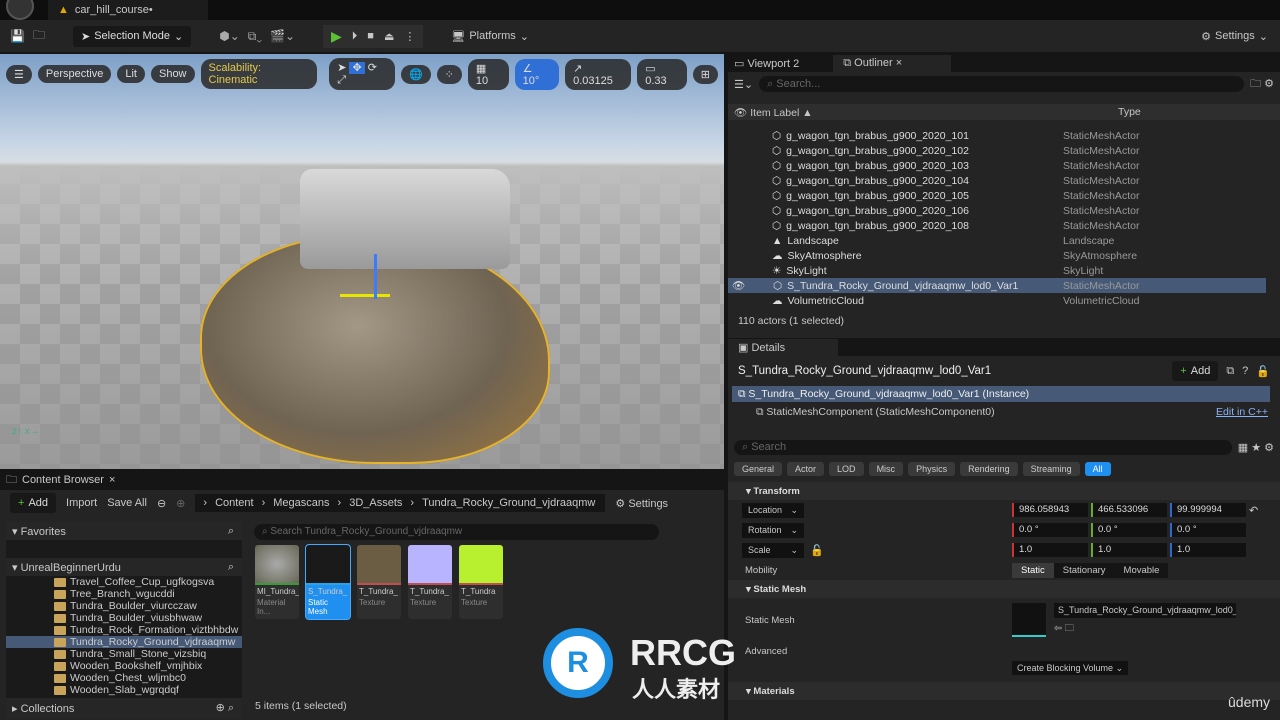 This screenshot has height=720, width=1280. What do you see at coordinates (161, 503) in the screenshot?
I see `back-icon: ⊖` at bounding box center [161, 503].